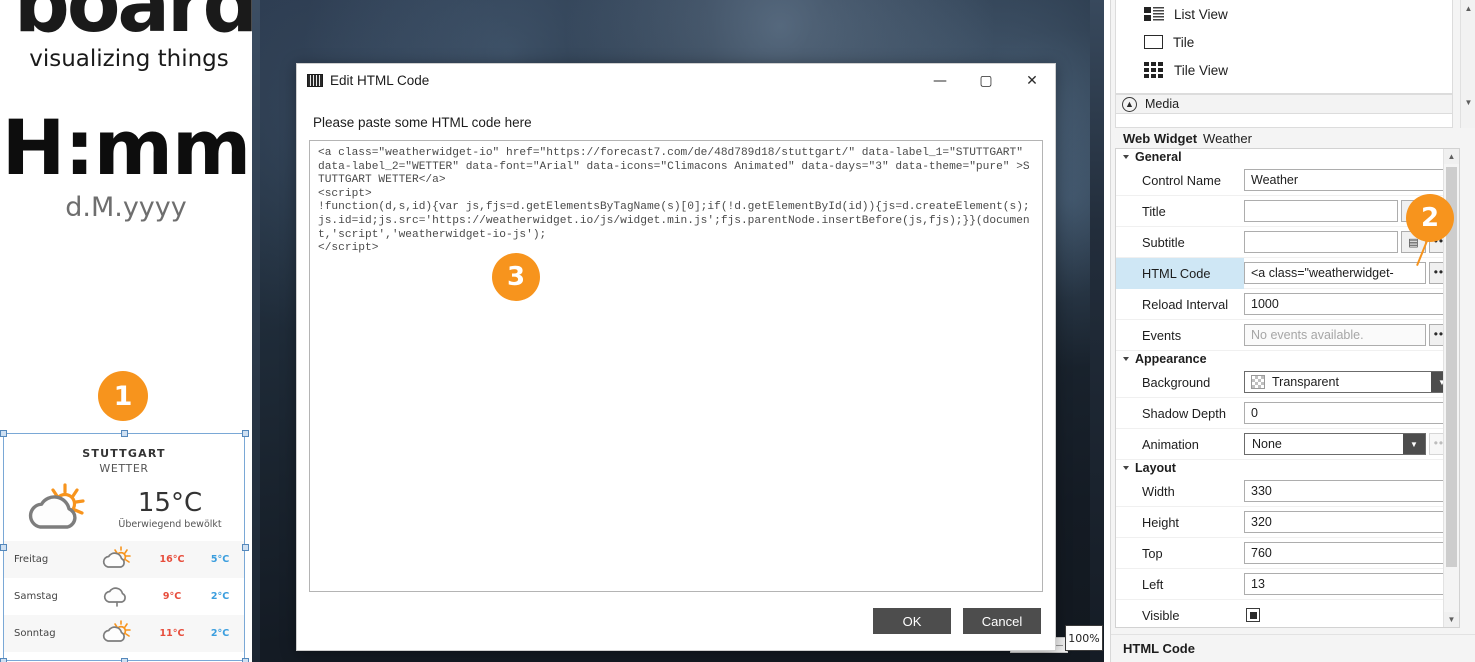 This screenshot has width=1475, height=662. Describe the element at coordinates (1284, 121) in the screenshot. I see `toolbox-empty-area` at that location.